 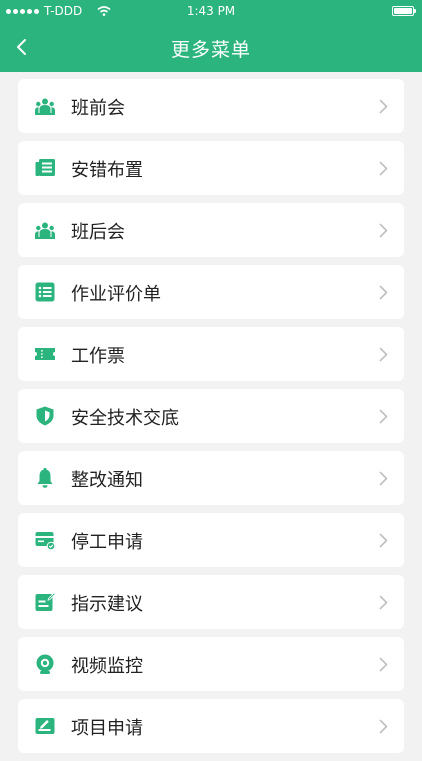 What do you see at coordinates (211, 416) in the screenshot?
I see `menu-item: 安全技术交底` at bounding box center [211, 416].